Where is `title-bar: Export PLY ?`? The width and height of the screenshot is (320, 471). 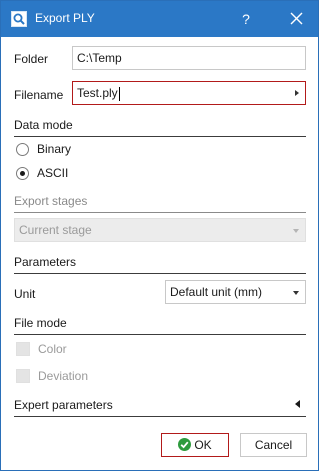
title-bar: Export PLY ? is located at coordinates (159, 19).